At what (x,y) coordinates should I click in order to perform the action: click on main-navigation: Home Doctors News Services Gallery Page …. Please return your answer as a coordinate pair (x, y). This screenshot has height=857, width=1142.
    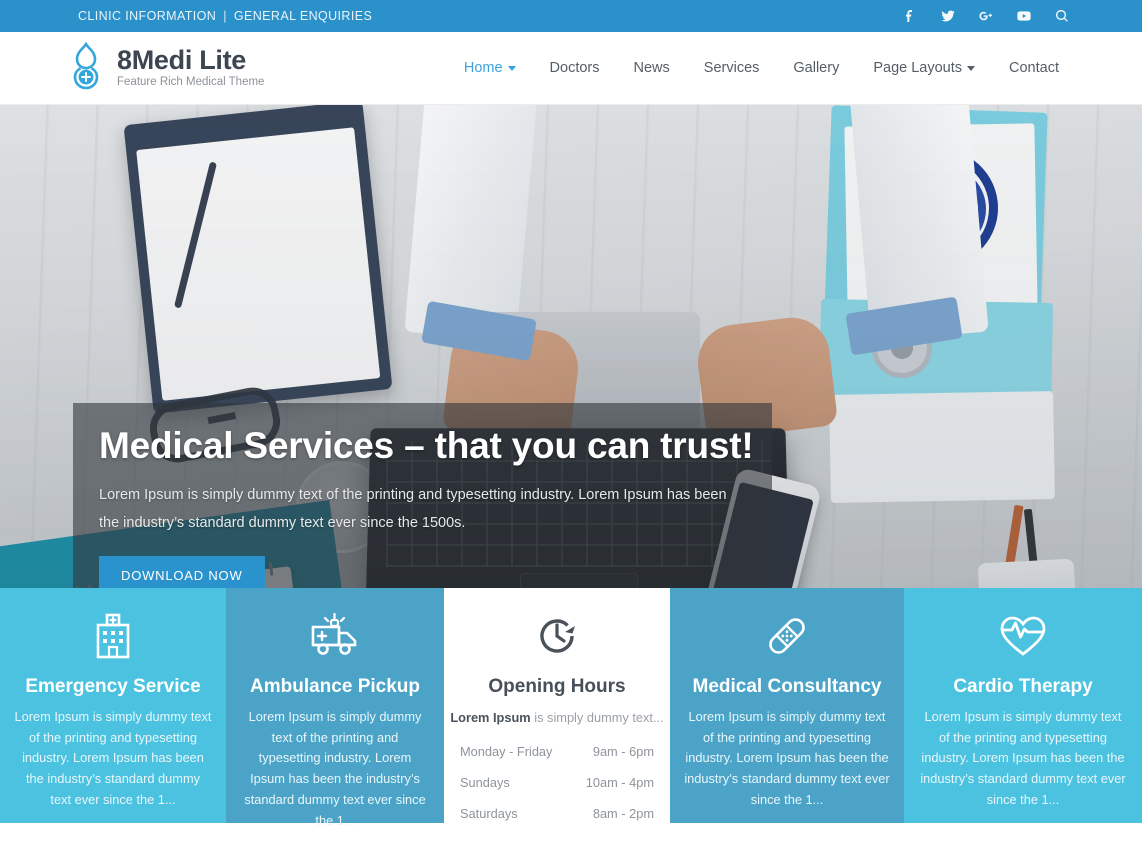
    Looking at the image, I should click on (761, 68).